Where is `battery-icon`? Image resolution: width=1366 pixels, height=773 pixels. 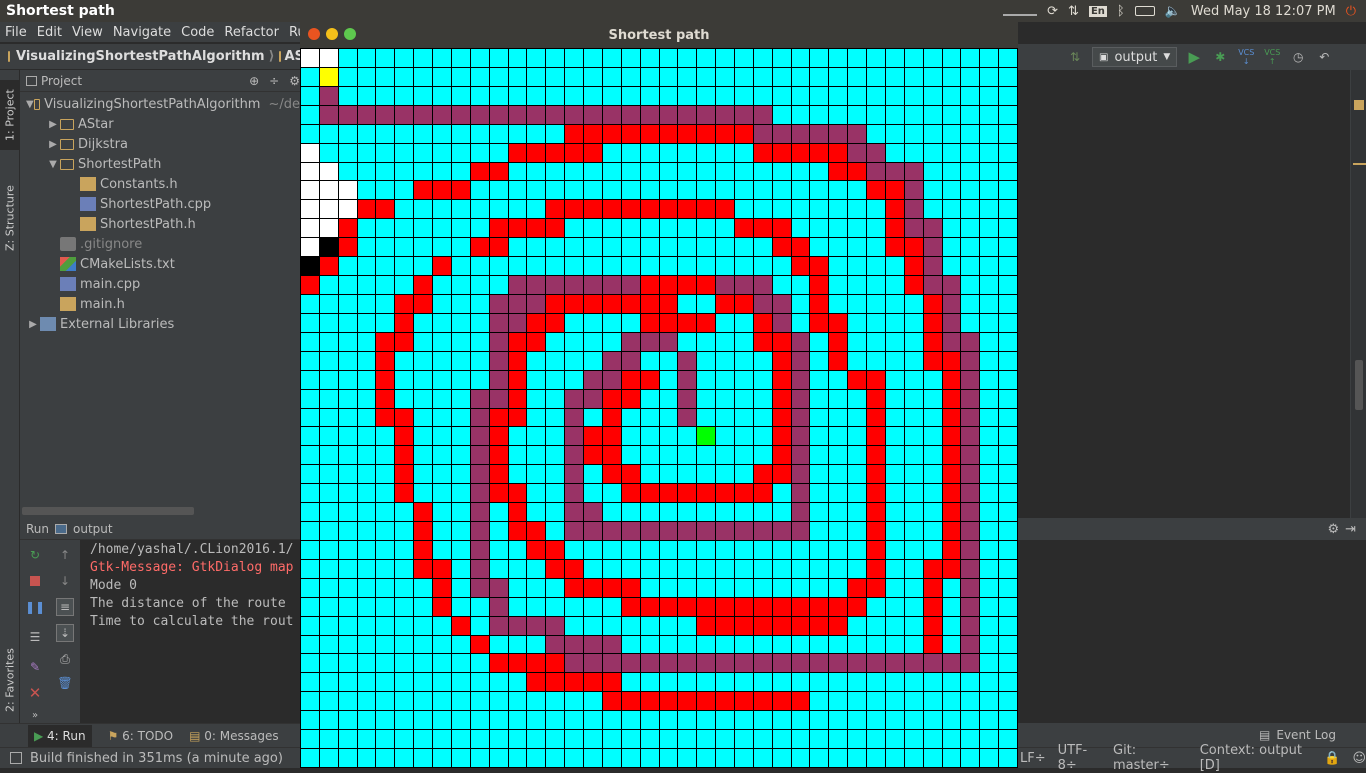
battery-icon is located at coordinates (1144, 11).